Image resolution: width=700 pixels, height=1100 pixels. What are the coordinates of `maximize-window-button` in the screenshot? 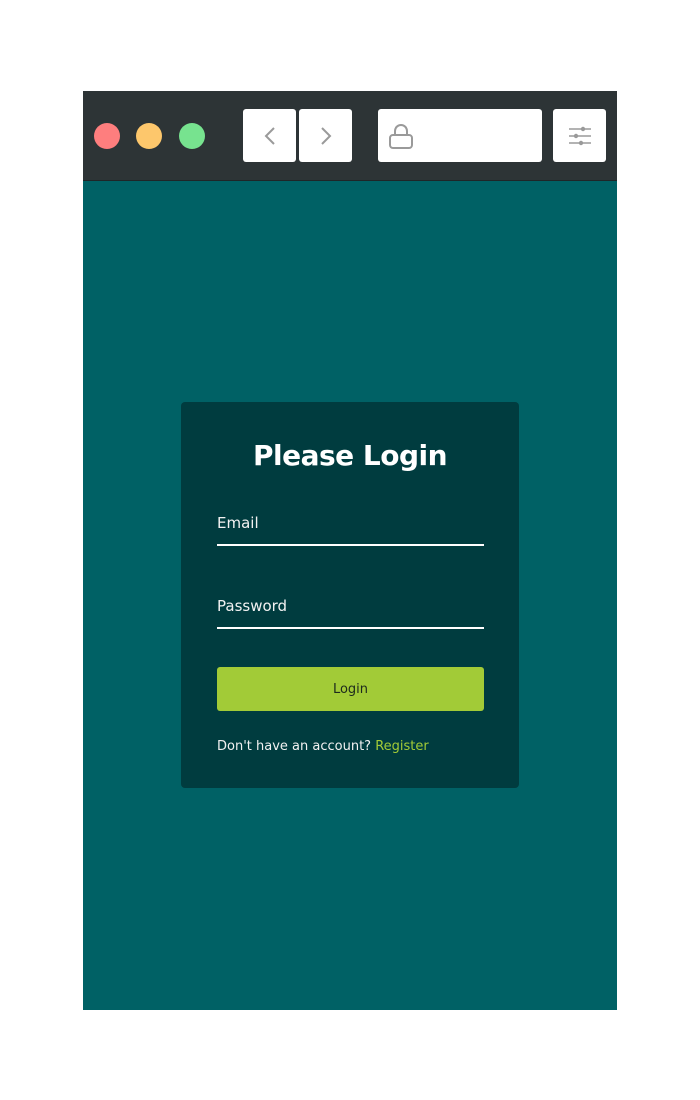 It's located at (192, 136).